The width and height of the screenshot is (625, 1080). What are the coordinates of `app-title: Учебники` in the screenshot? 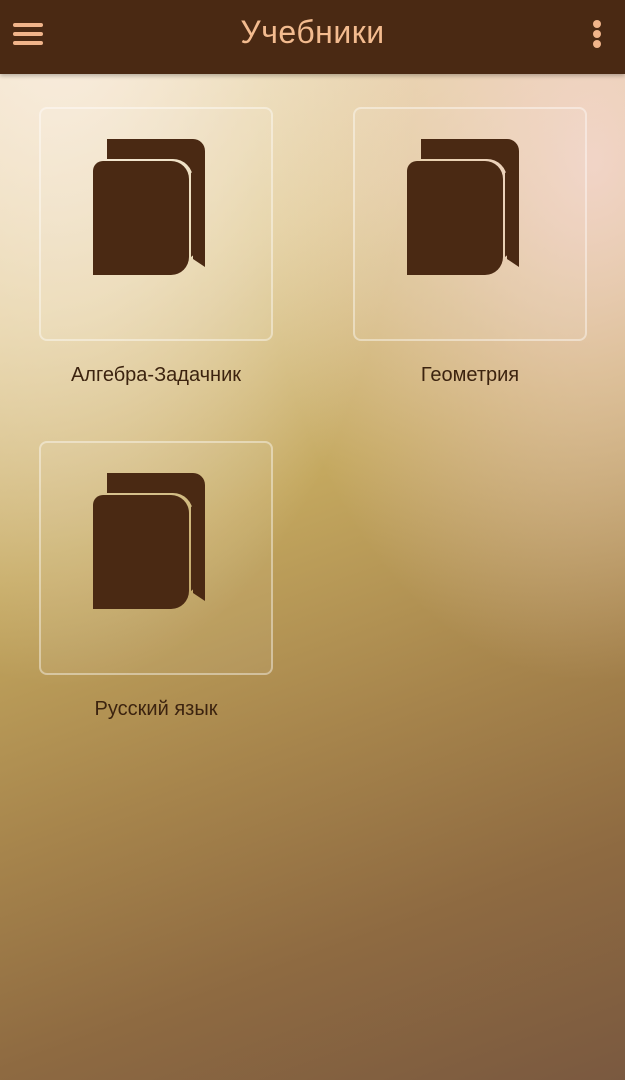 It's located at (312, 32).